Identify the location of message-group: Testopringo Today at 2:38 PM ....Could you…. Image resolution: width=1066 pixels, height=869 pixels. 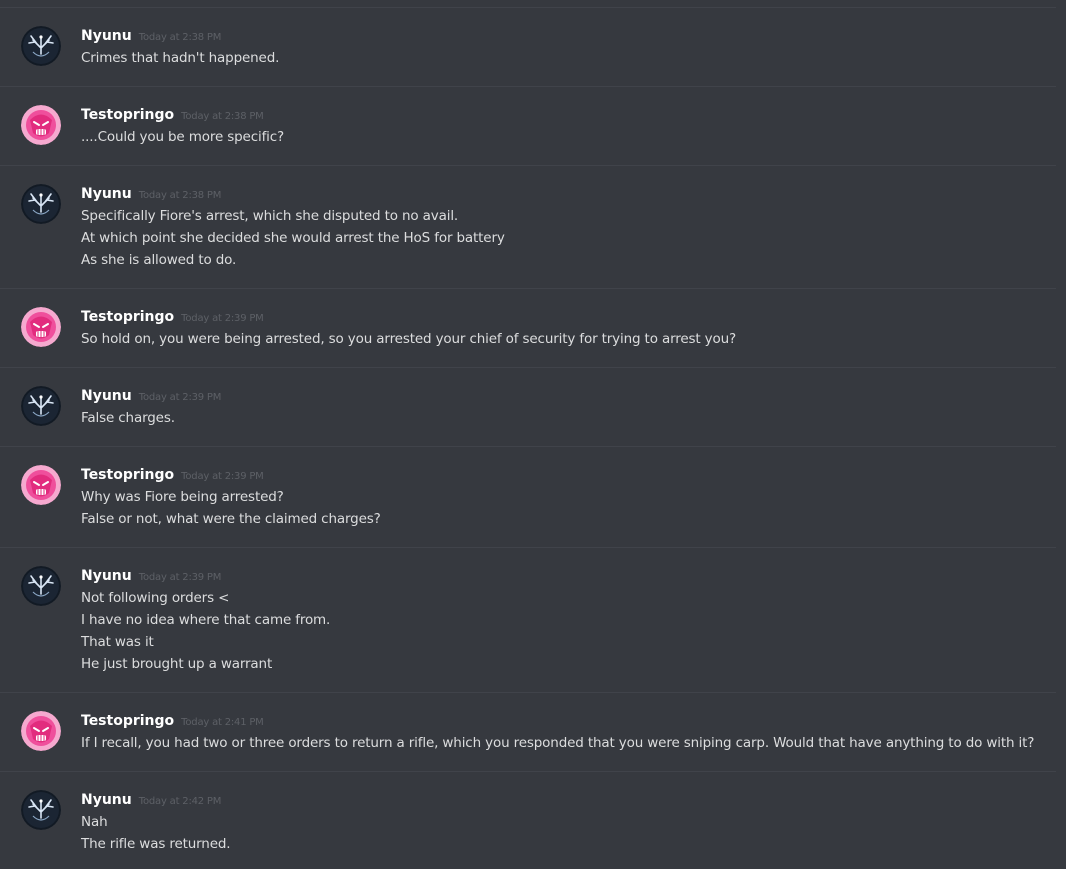
(528, 126).